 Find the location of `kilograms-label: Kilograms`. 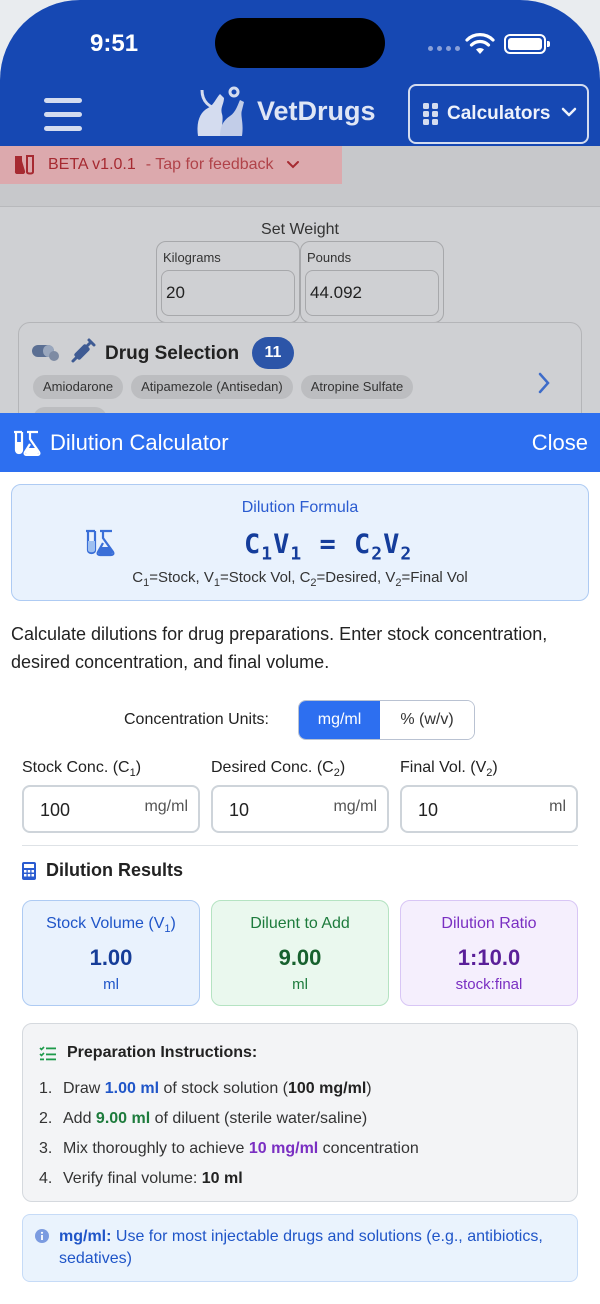

kilograms-label: Kilograms is located at coordinates (192, 257).